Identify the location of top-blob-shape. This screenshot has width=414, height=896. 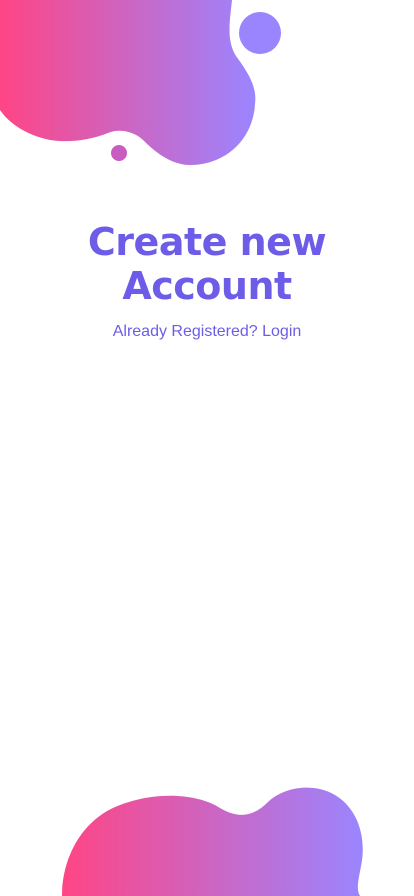
(128, 82).